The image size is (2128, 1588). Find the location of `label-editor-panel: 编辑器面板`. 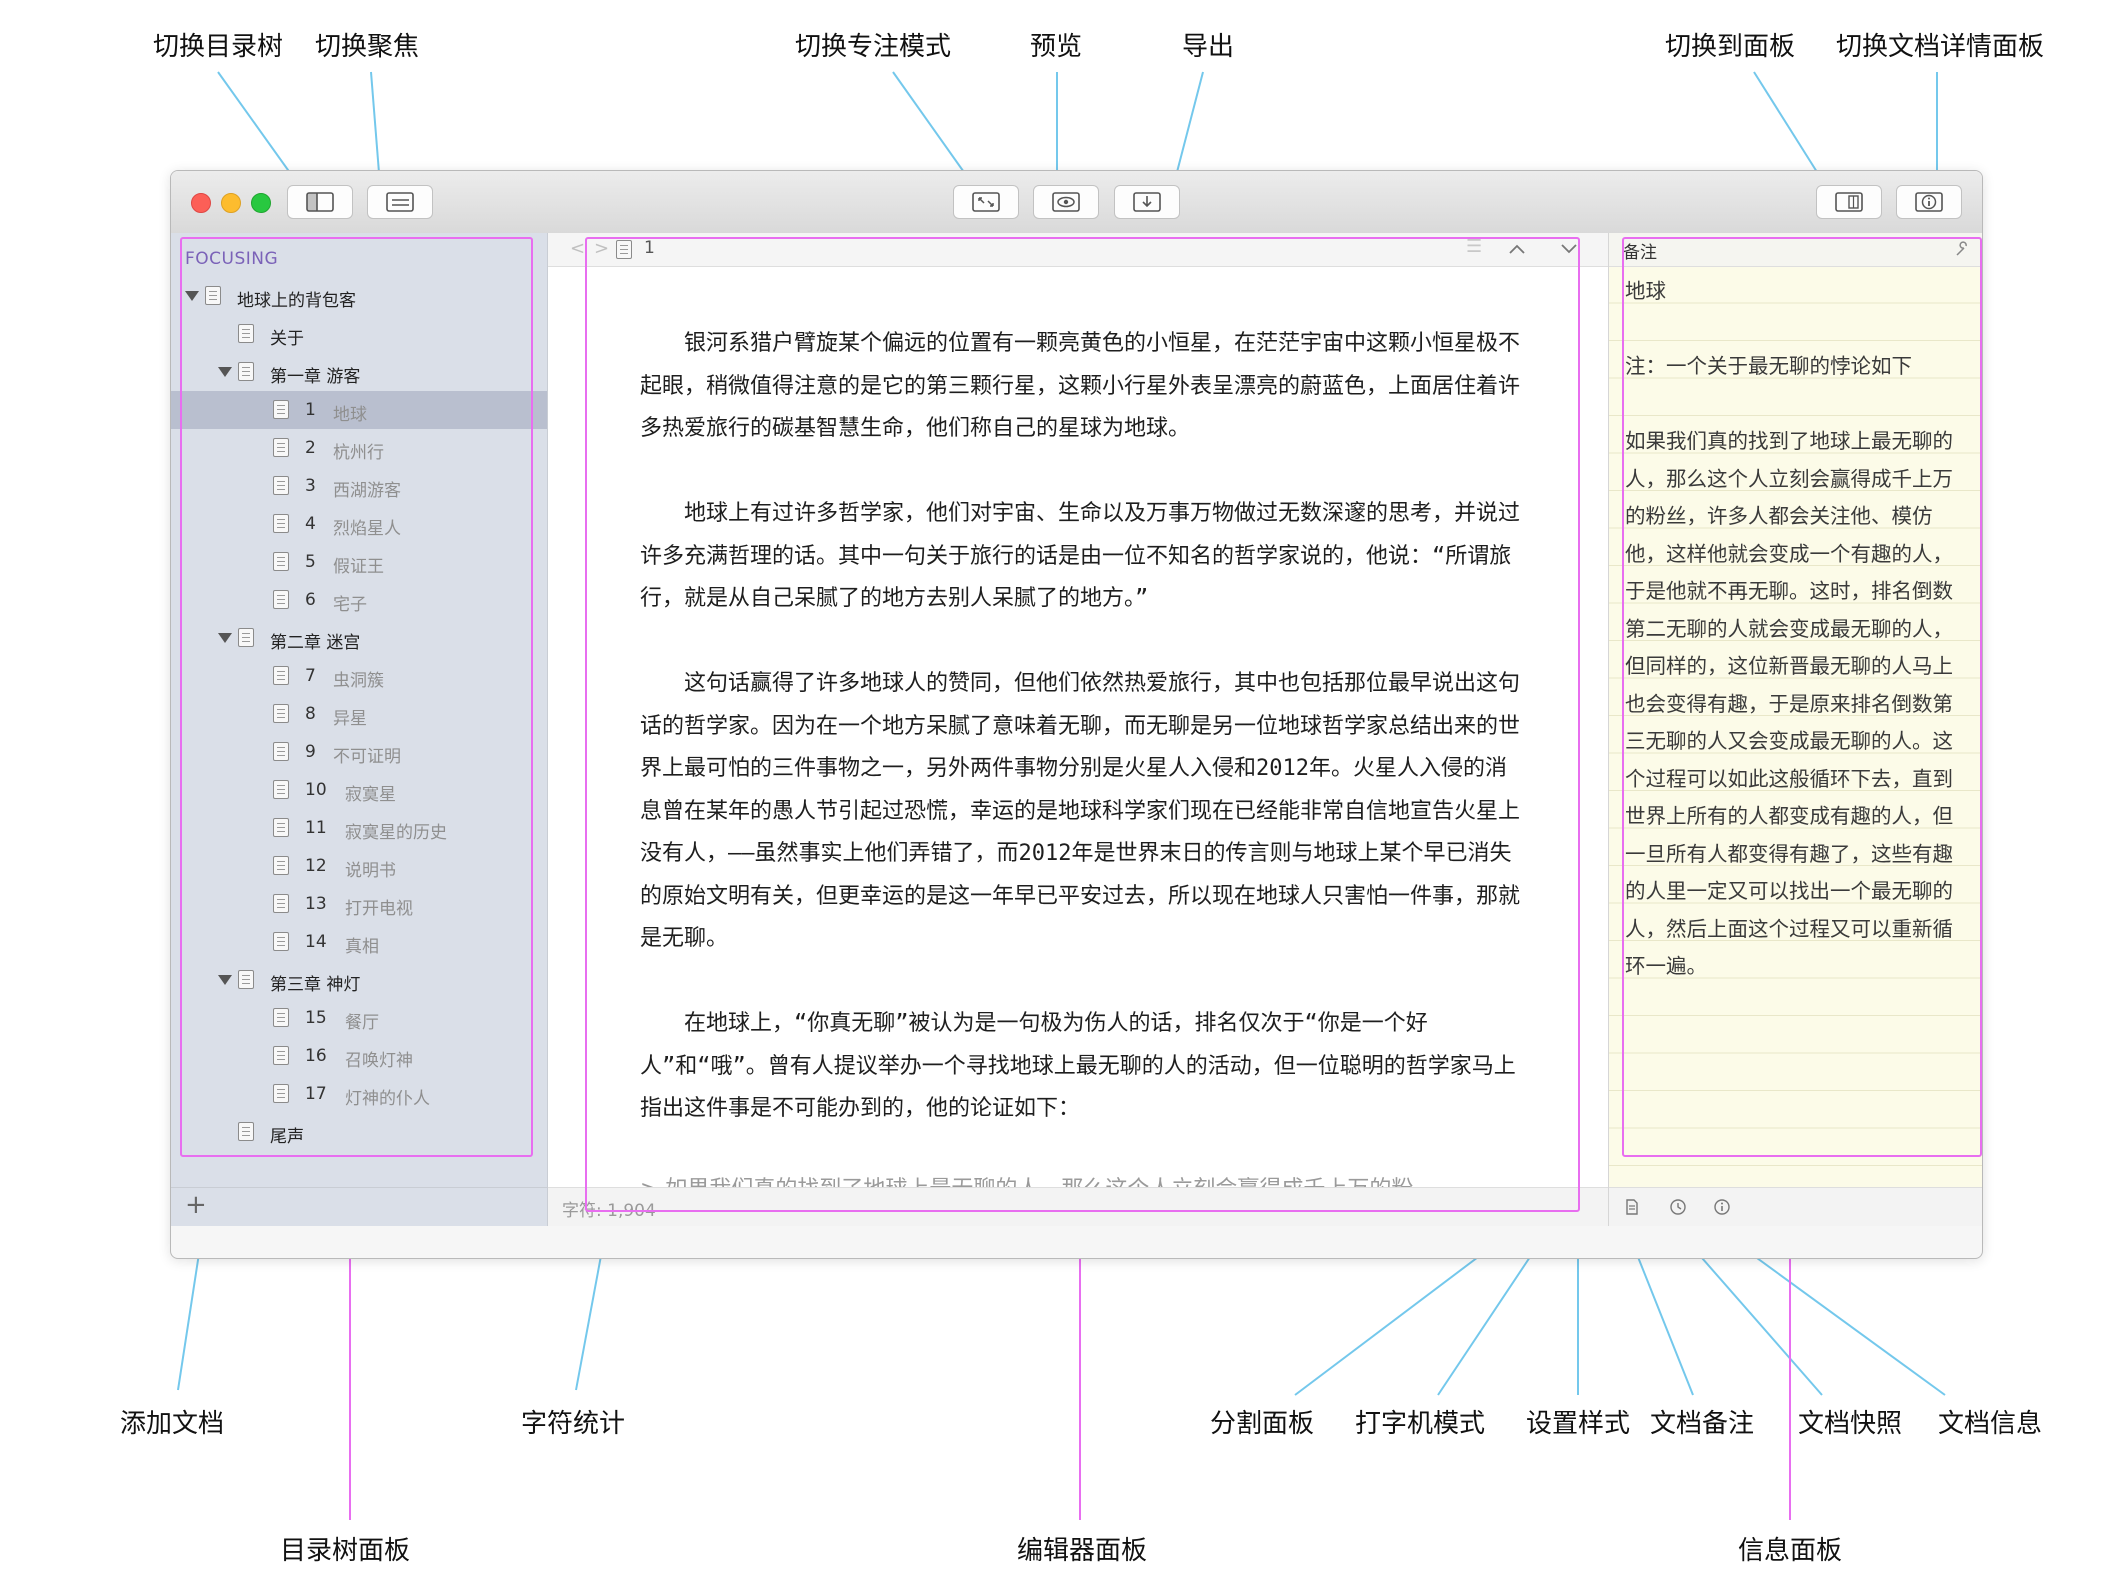

label-editor-panel: 编辑器面板 is located at coordinates (1082, 1551).